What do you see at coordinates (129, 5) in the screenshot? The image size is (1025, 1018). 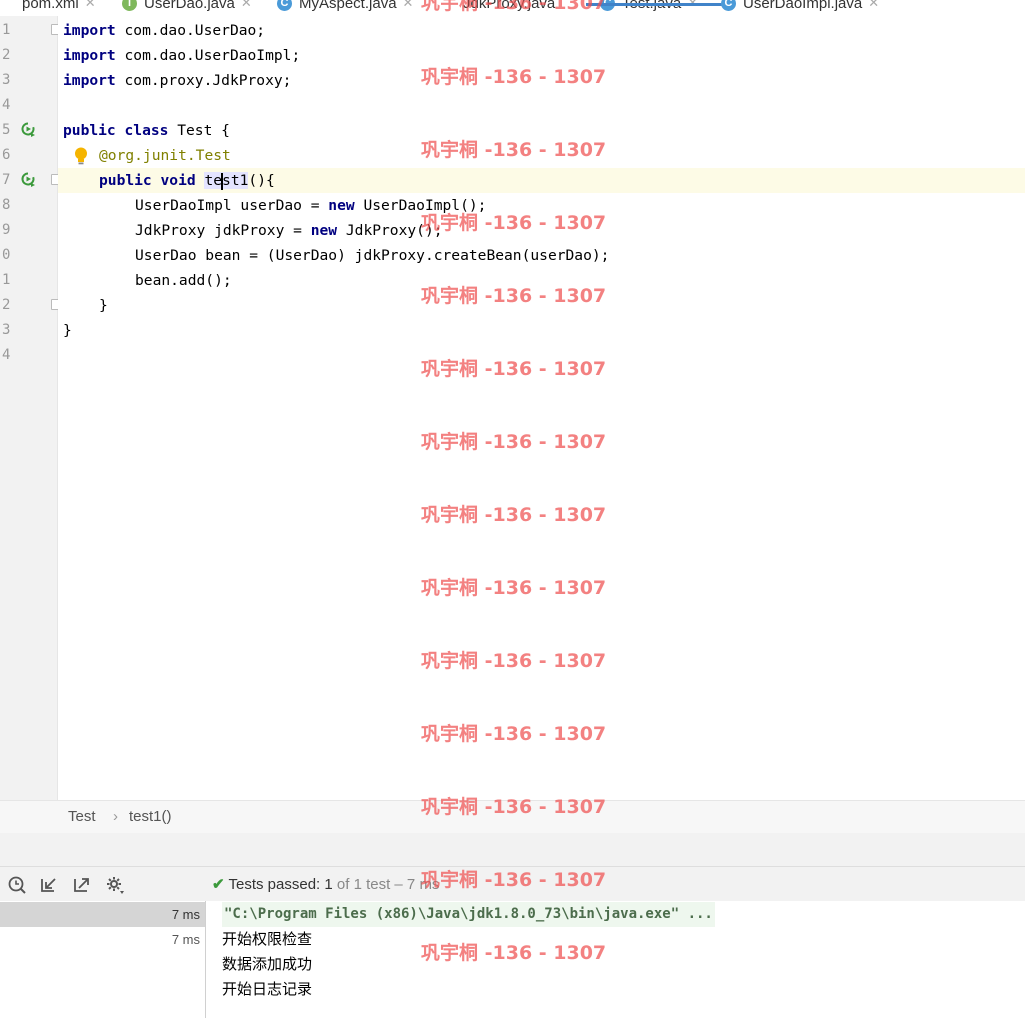 I see `interface-icon: I` at bounding box center [129, 5].